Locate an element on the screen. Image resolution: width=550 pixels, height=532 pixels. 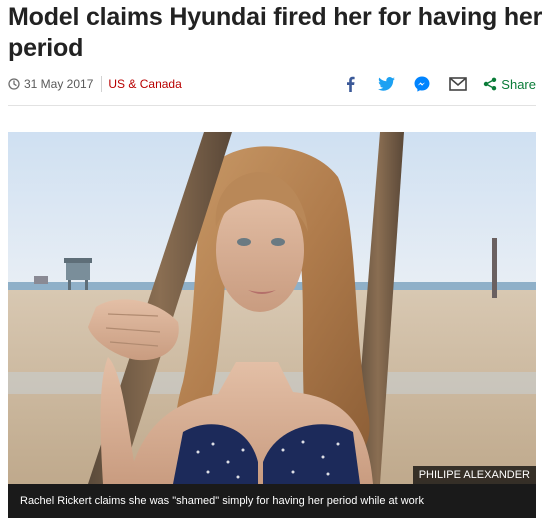
share-icon is located at coordinates (490, 84).